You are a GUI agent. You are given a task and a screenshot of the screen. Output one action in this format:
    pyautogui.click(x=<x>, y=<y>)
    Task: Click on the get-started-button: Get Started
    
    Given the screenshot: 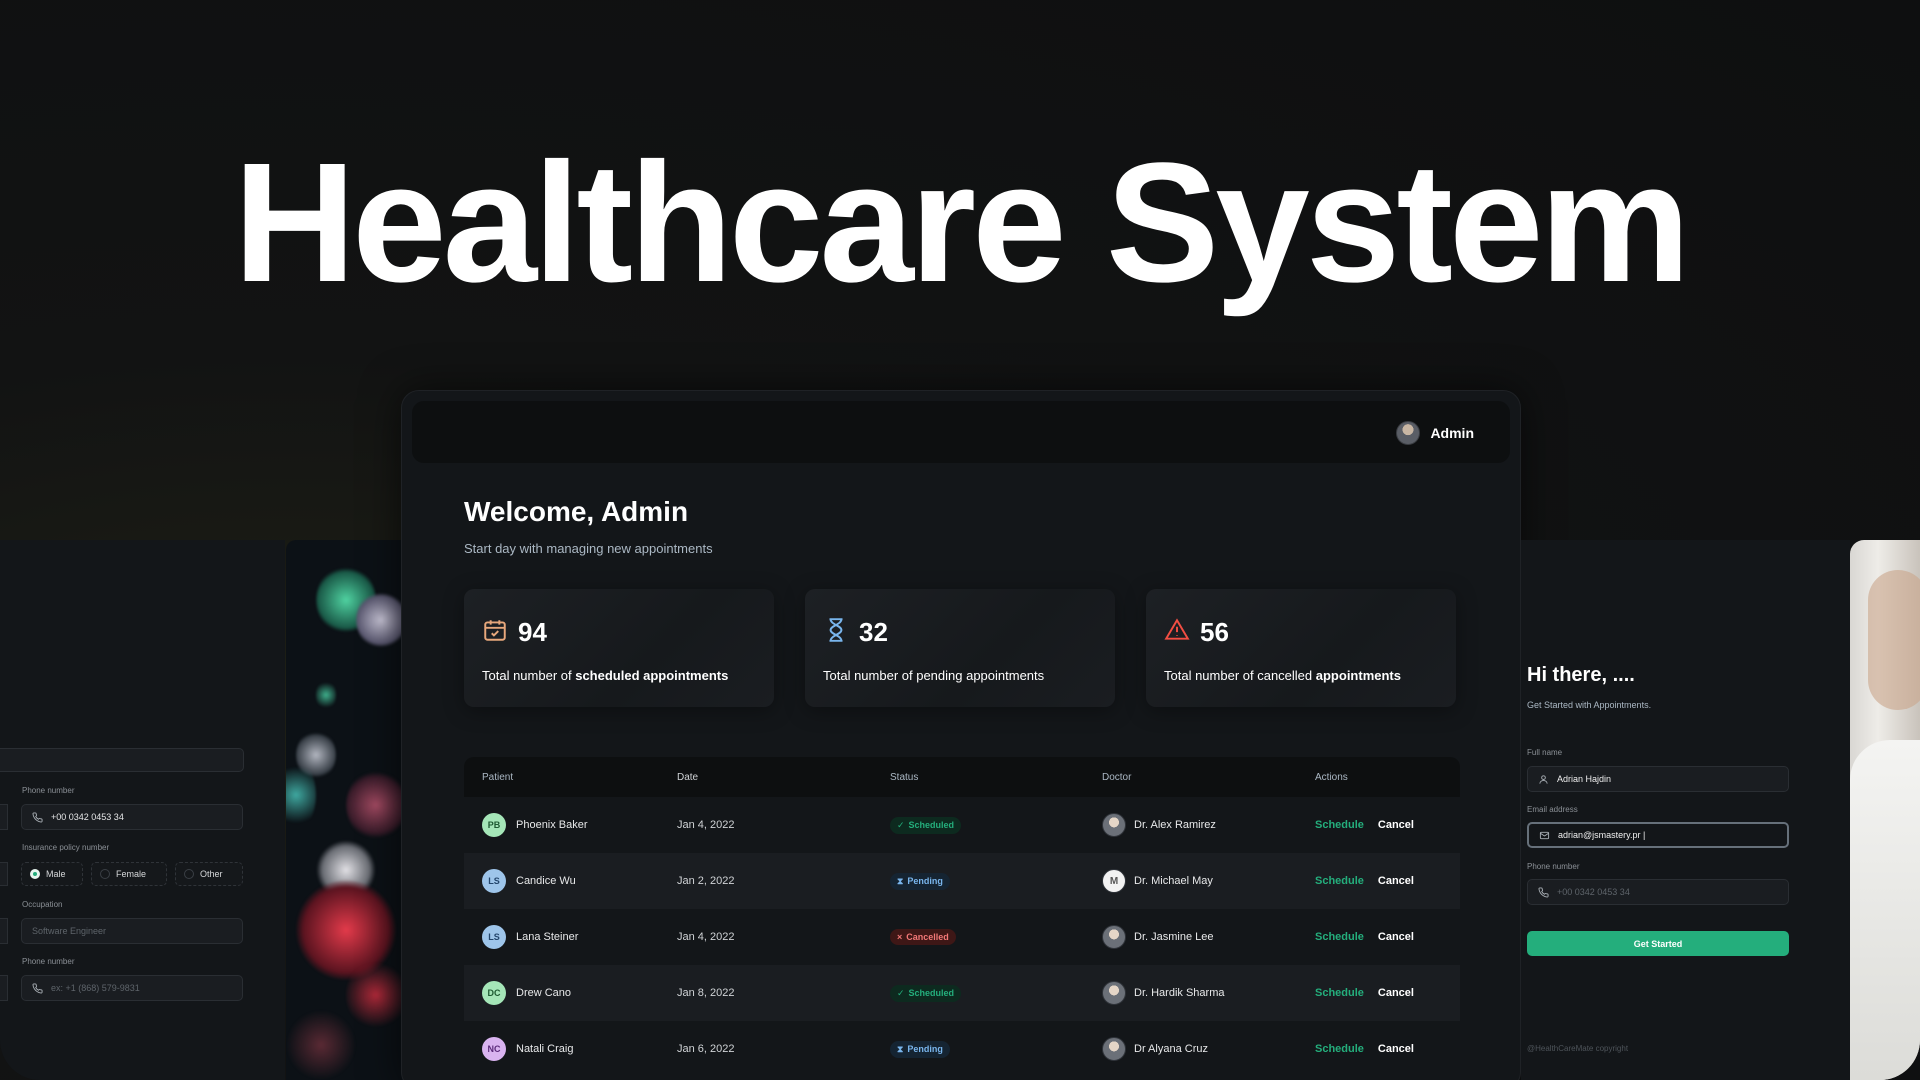 What is the action you would take?
    pyautogui.click(x=1658, y=943)
    